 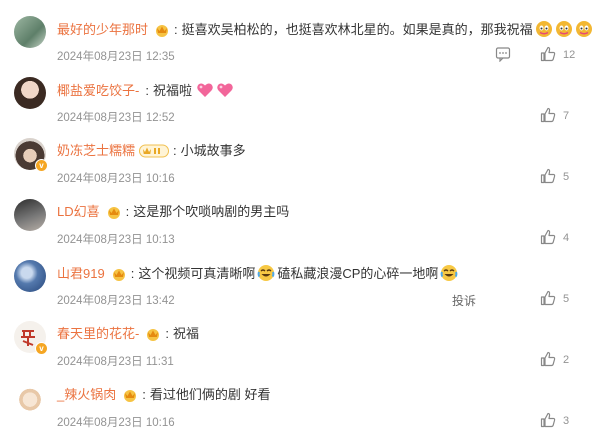 I want to click on comment-time: 2024年08月23日 11:31, so click(x=115, y=362).